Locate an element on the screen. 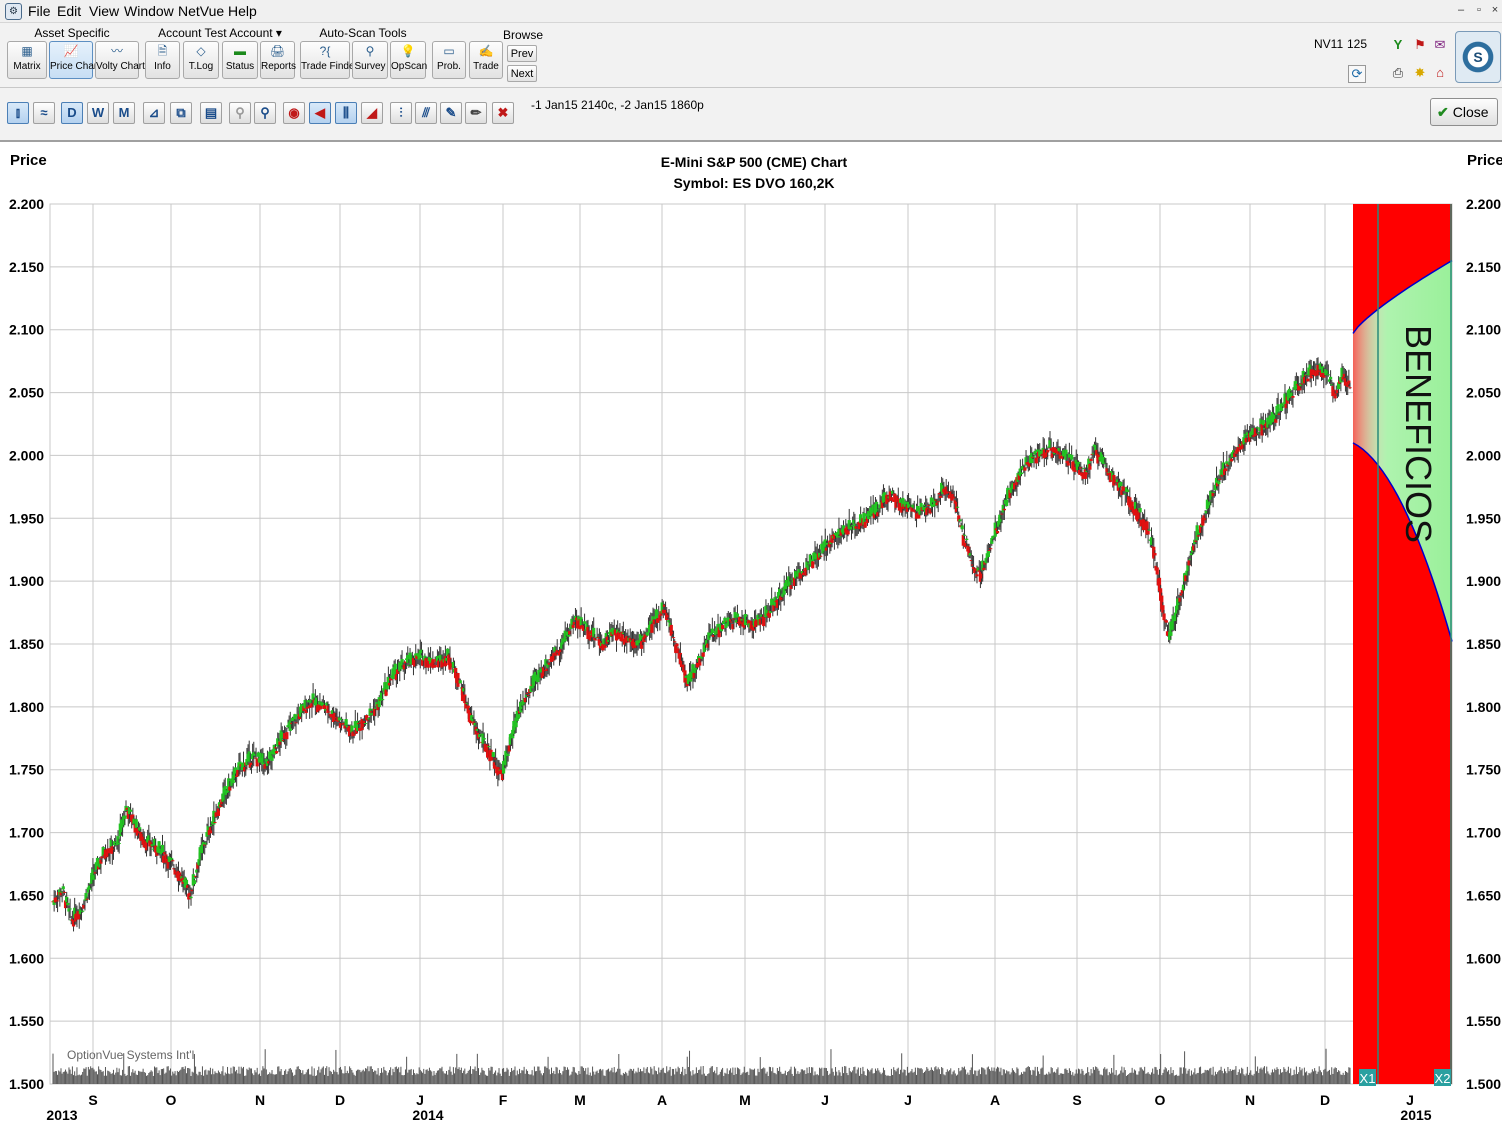 The image size is (1502, 1141). flag-icon: ⚑ is located at coordinates (1420, 45).